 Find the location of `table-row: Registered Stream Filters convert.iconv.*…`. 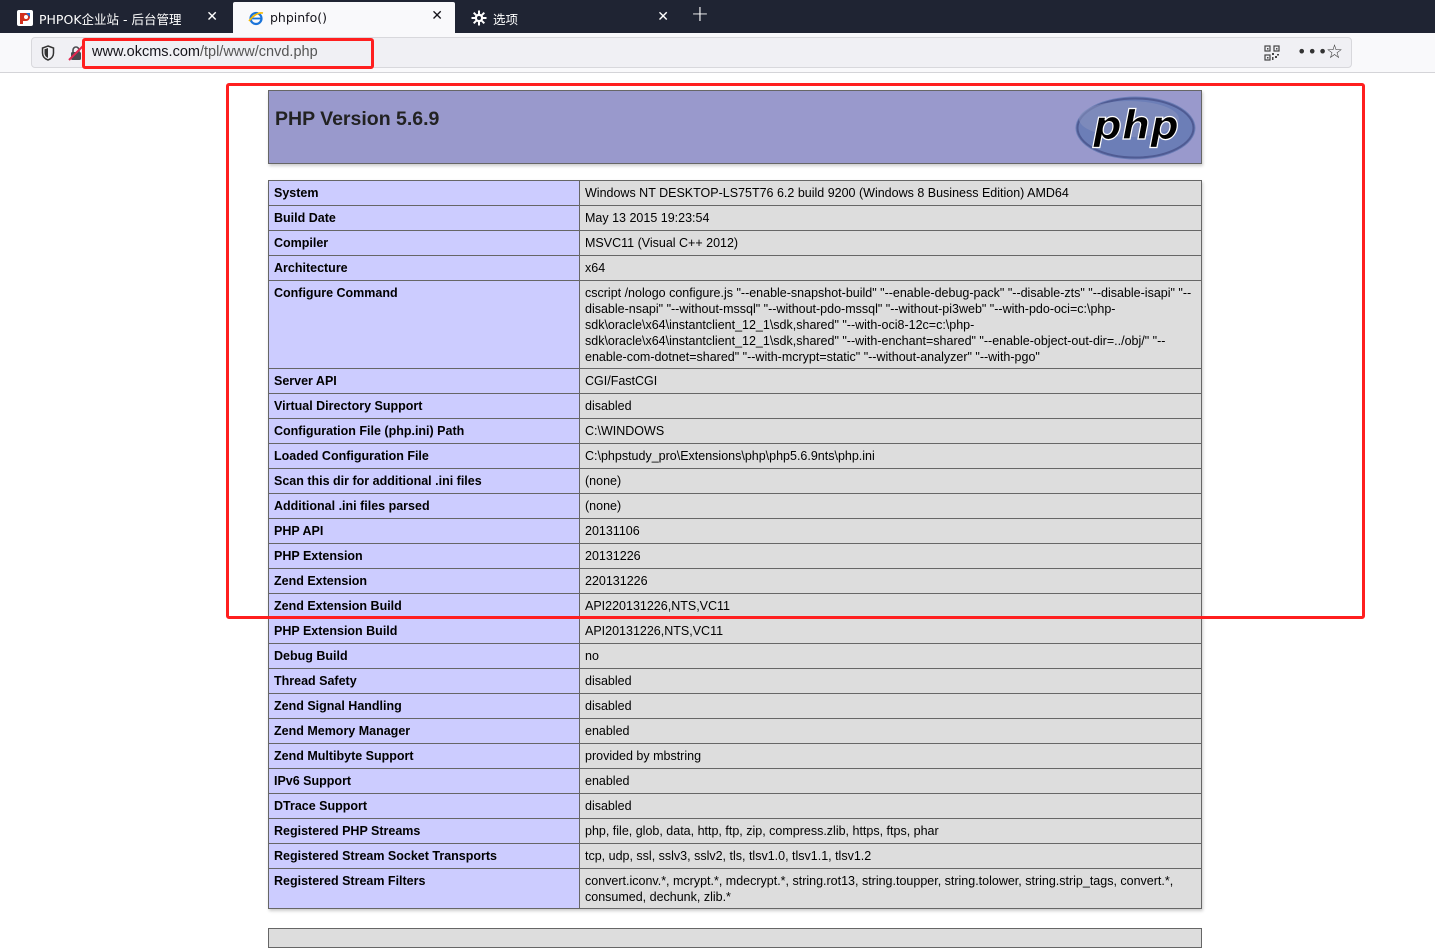

table-row: Registered Stream Filters convert.iconv.*… is located at coordinates (735, 888).